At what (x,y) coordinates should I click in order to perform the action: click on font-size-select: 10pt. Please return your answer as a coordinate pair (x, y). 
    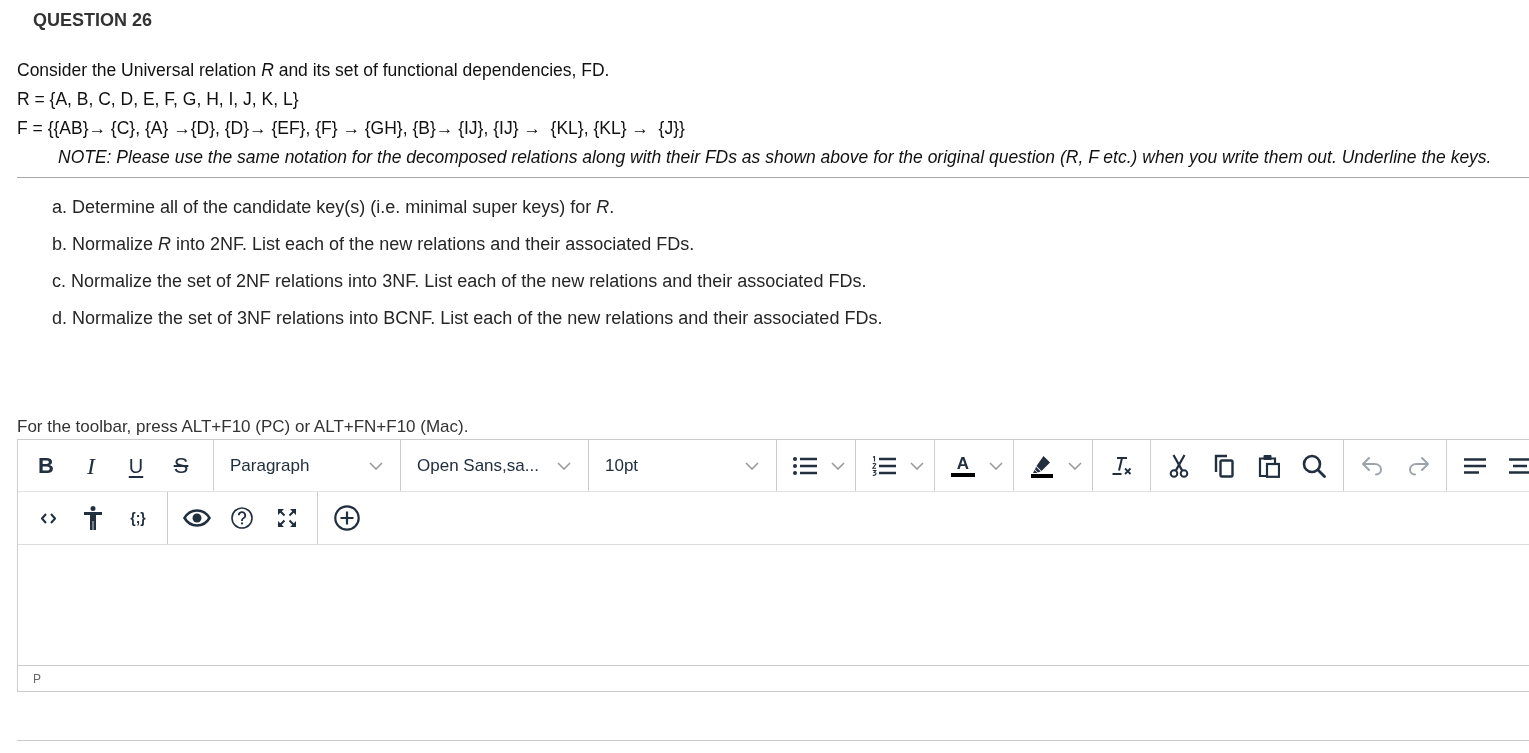
    Looking at the image, I should click on (682, 465).